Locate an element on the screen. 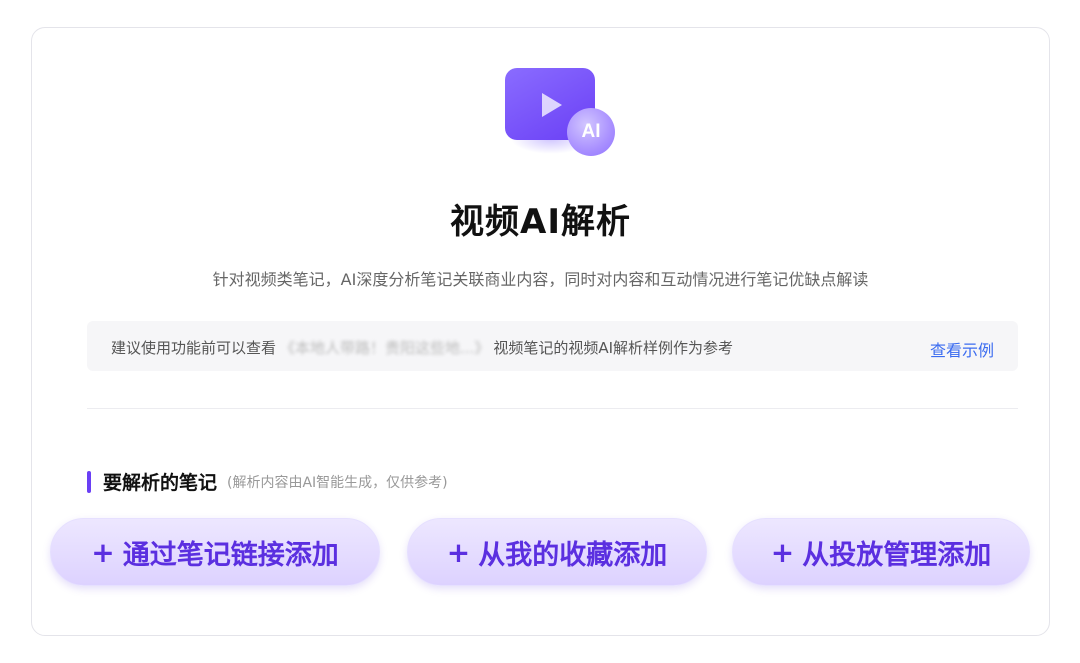 Image resolution: width=1080 pixels, height=663 pixels. video-ai-icon: AI is located at coordinates (560, 112).